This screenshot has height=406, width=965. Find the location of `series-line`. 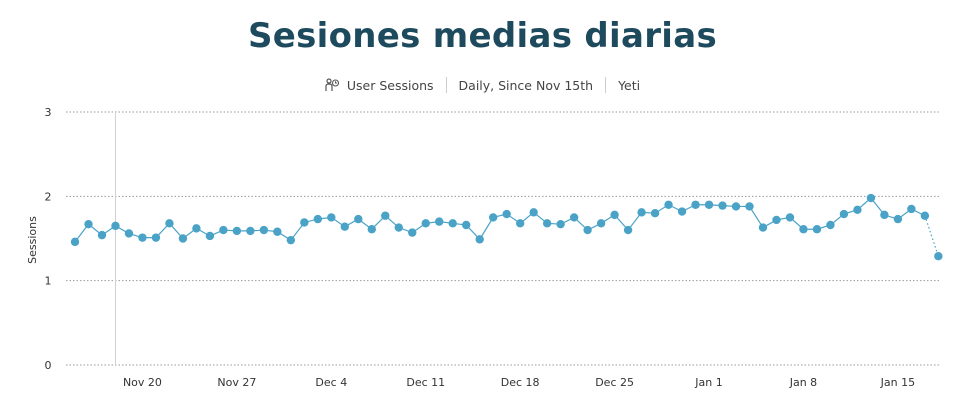

series-line is located at coordinates (500, 220).